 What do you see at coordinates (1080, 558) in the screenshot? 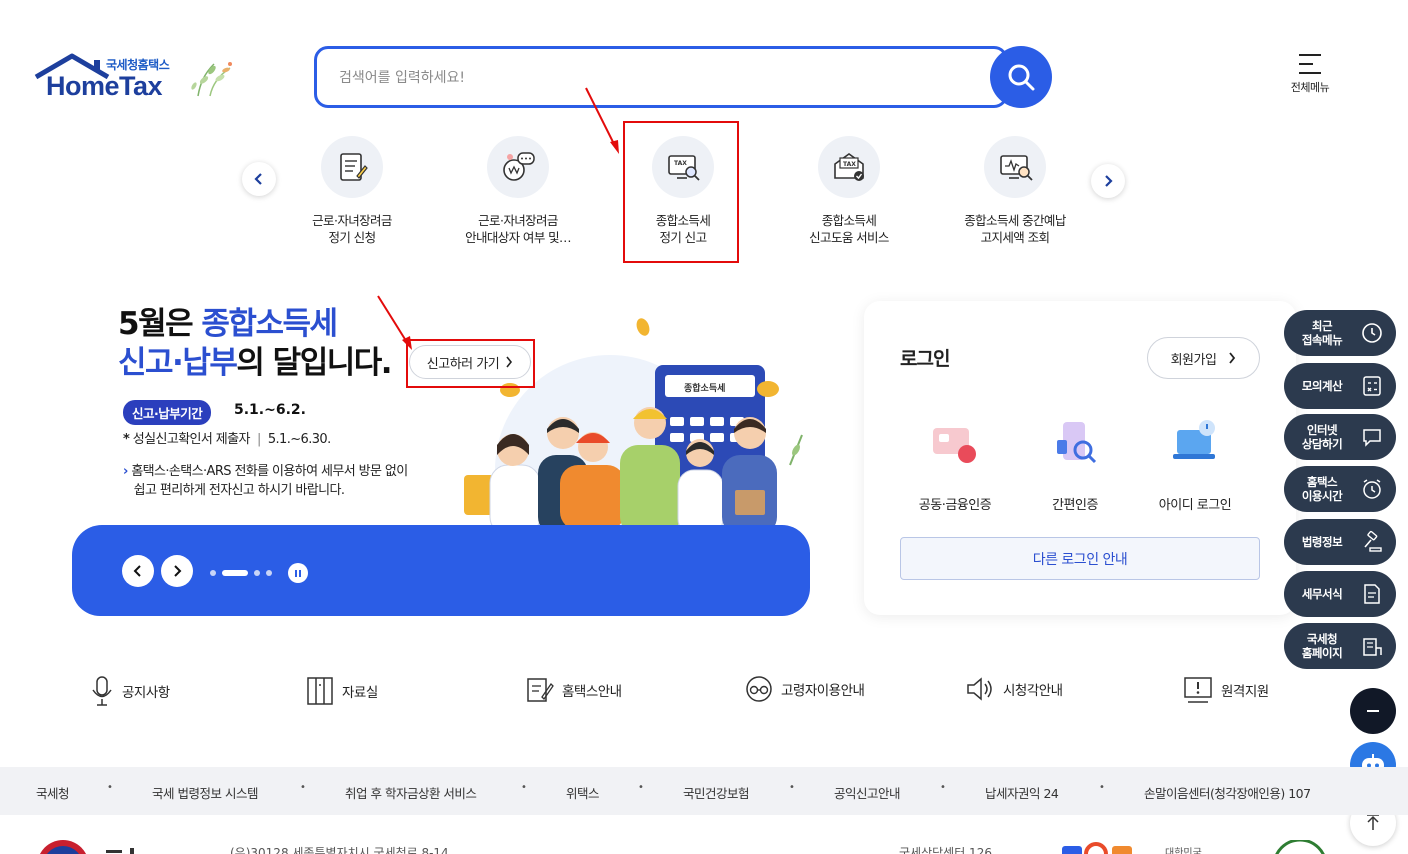
I see `other-login-guide-button: 다른 로그인 안내` at bounding box center [1080, 558].